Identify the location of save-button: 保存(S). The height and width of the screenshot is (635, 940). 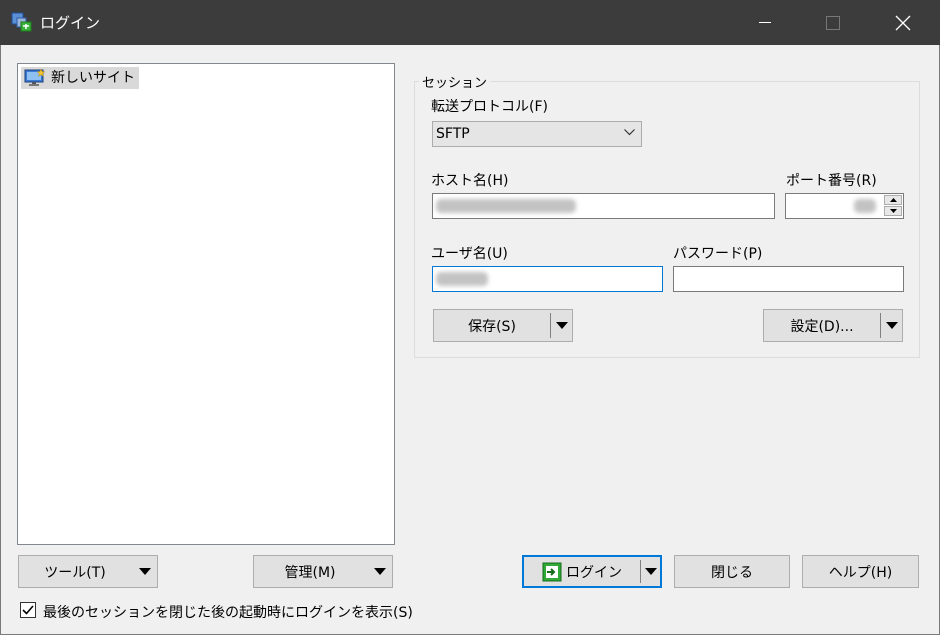
(503, 325).